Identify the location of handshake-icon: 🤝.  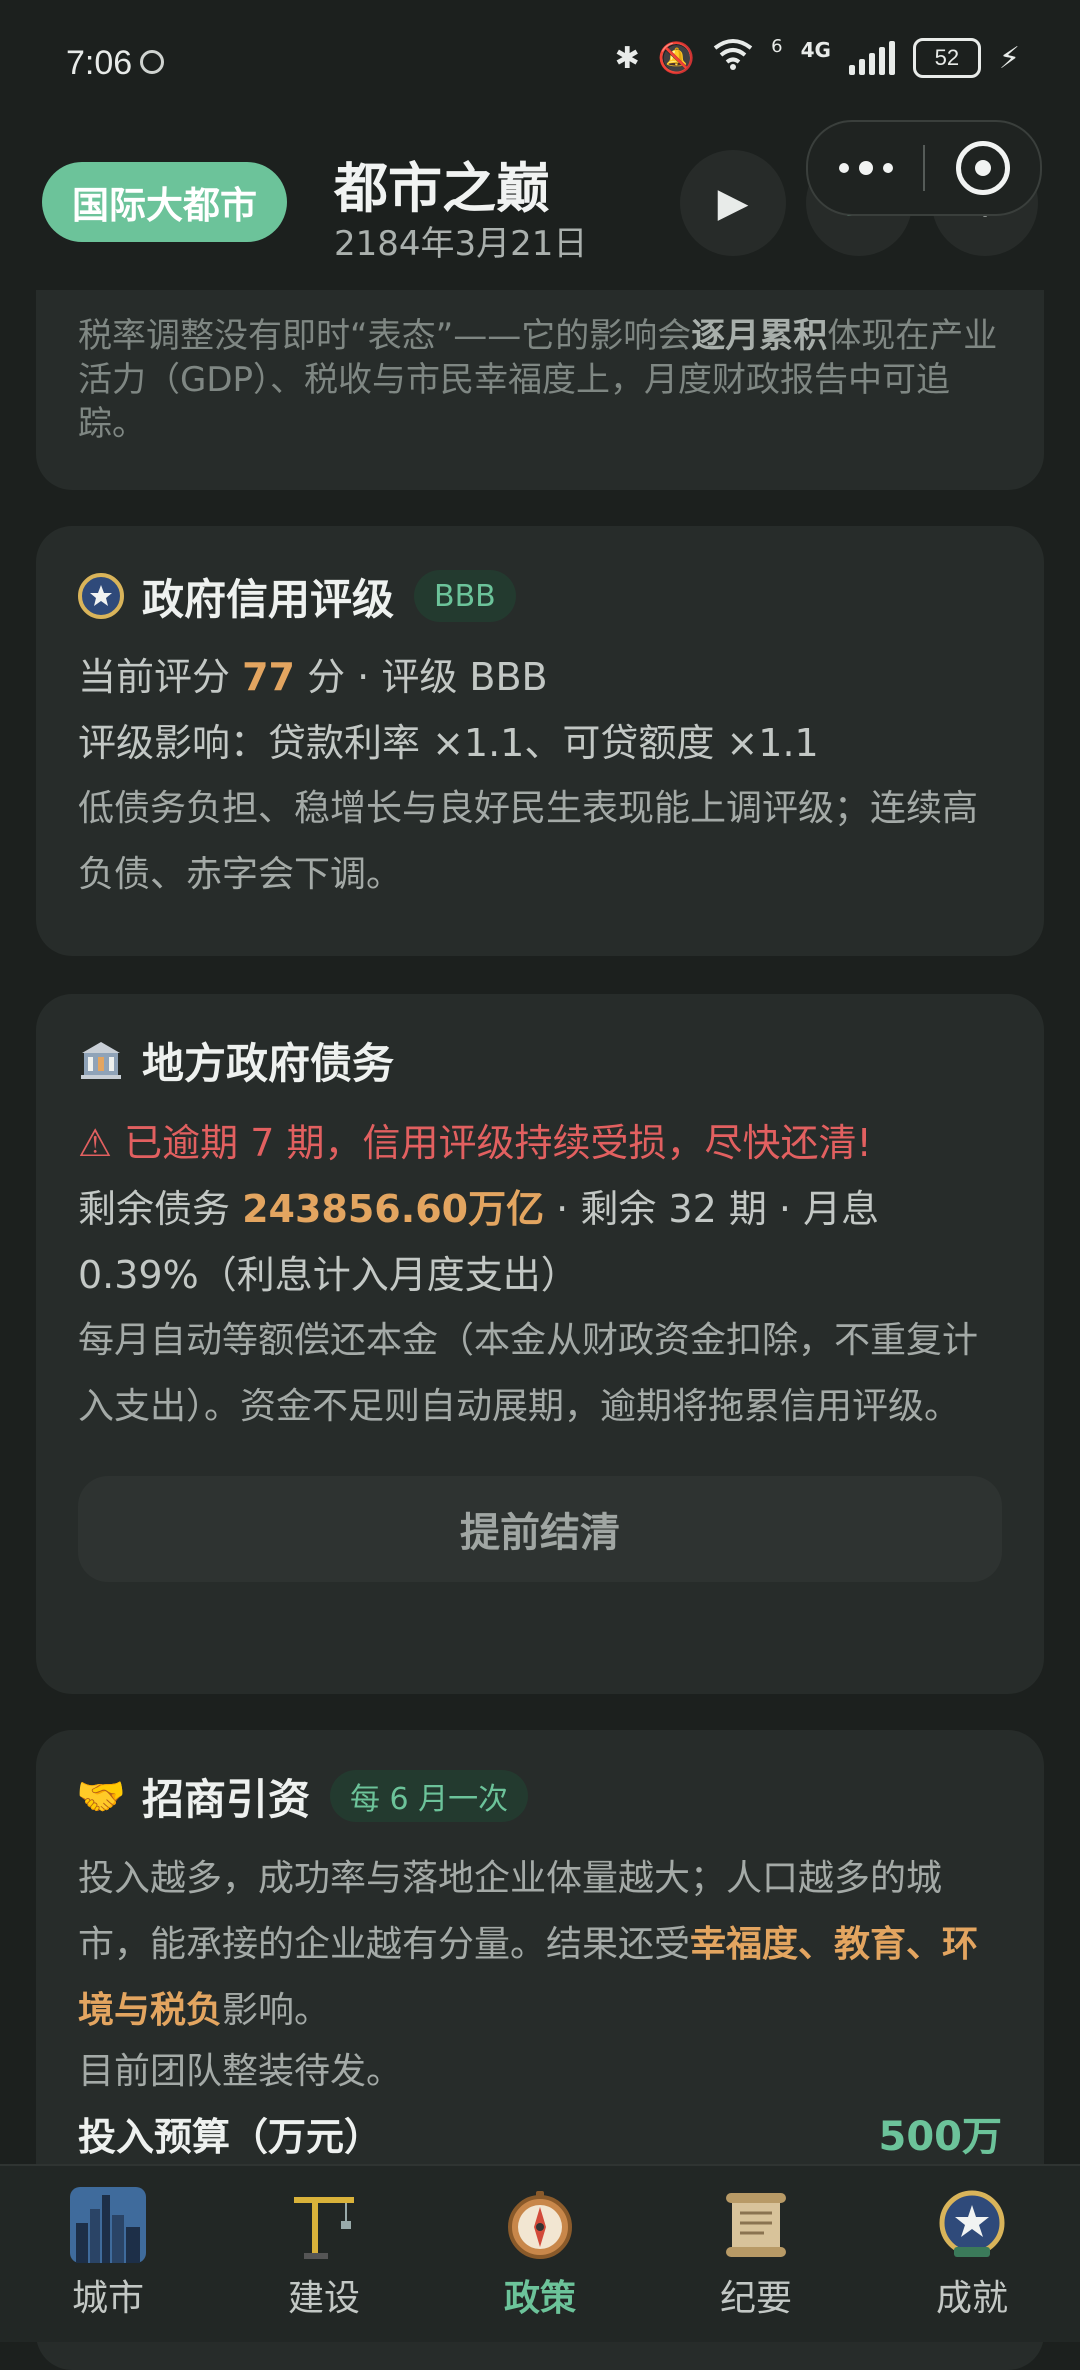
(101, 1796).